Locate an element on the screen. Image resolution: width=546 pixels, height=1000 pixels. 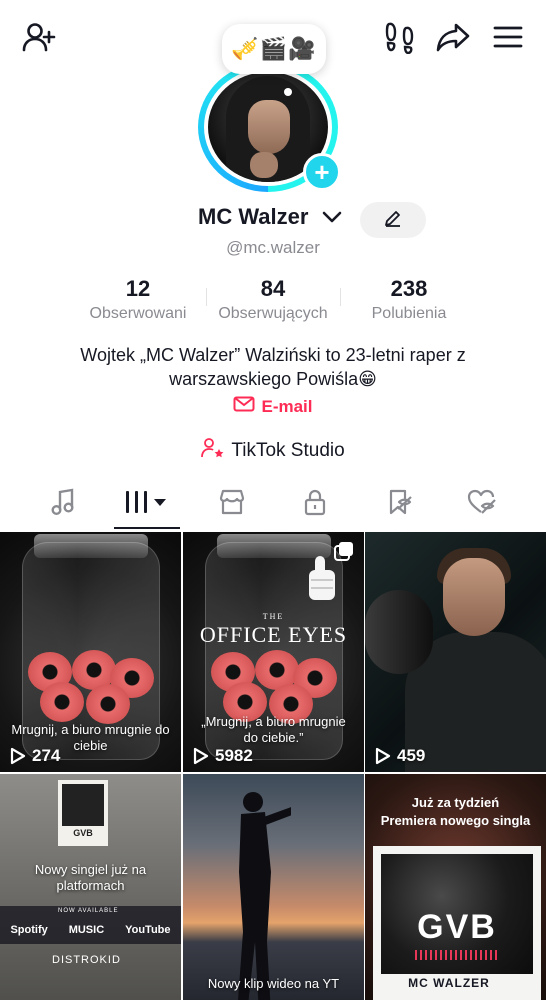
tab-videos is located at coordinates (146, 504).